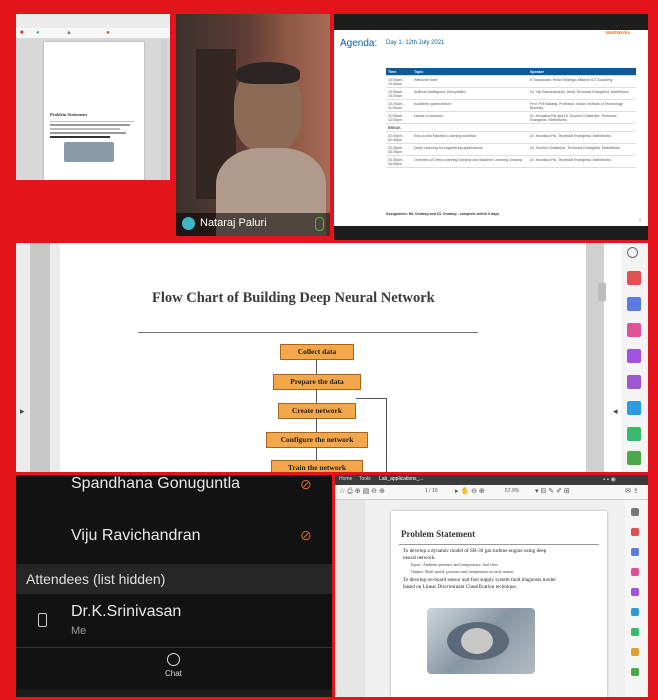 The height and width of the screenshot is (700, 658). What do you see at coordinates (345, 479) in the screenshot?
I see `tab-home: Home` at bounding box center [345, 479].